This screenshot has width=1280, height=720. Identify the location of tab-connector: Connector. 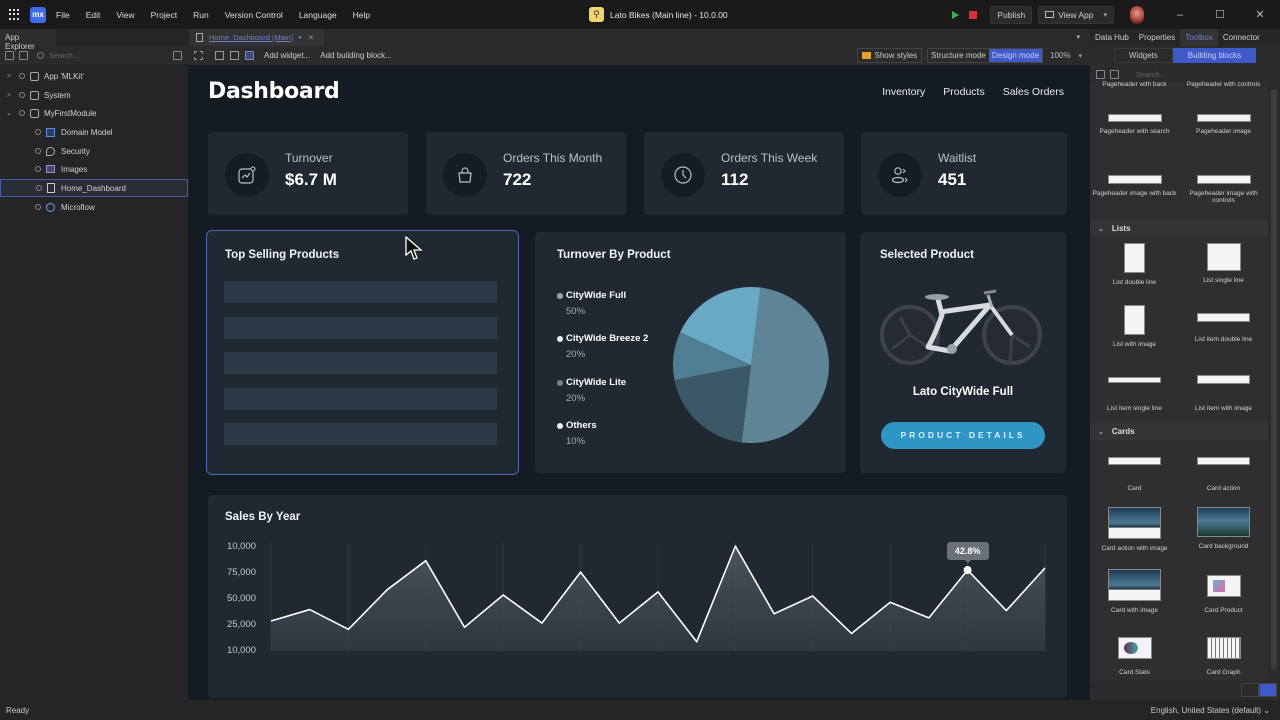
(1241, 37).